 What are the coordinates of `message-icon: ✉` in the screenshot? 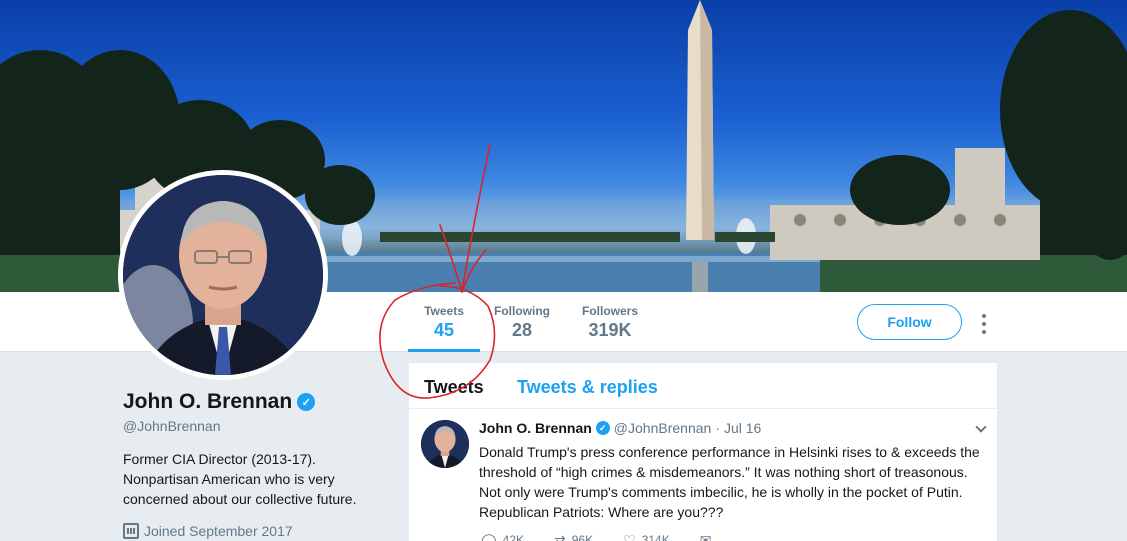 It's located at (705, 536).